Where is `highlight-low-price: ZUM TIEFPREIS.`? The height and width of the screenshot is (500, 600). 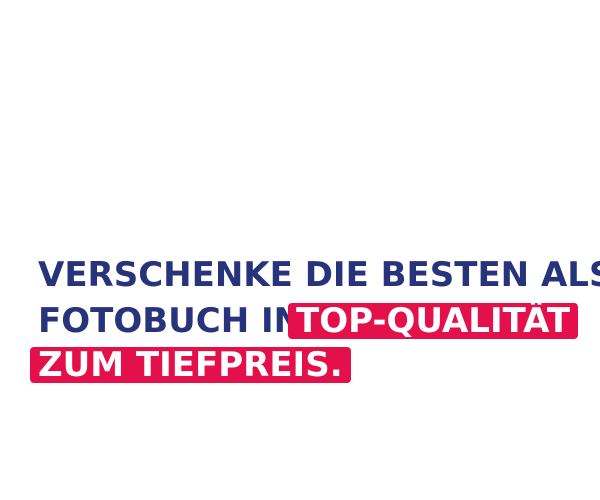 highlight-low-price: ZUM TIEFPREIS. is located at coordinates (190, 365).